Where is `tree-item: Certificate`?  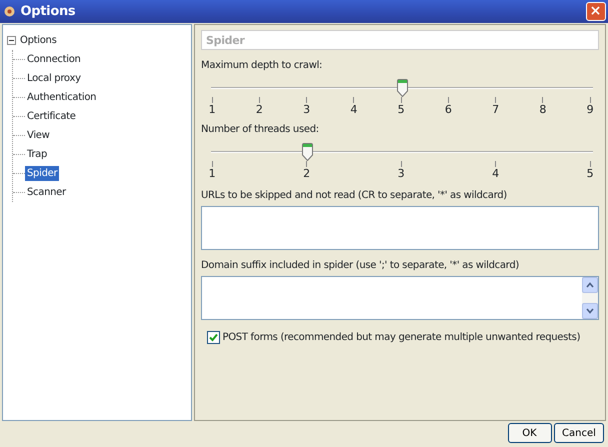 tree-item: Certificate is located at coordinates (51, 116).